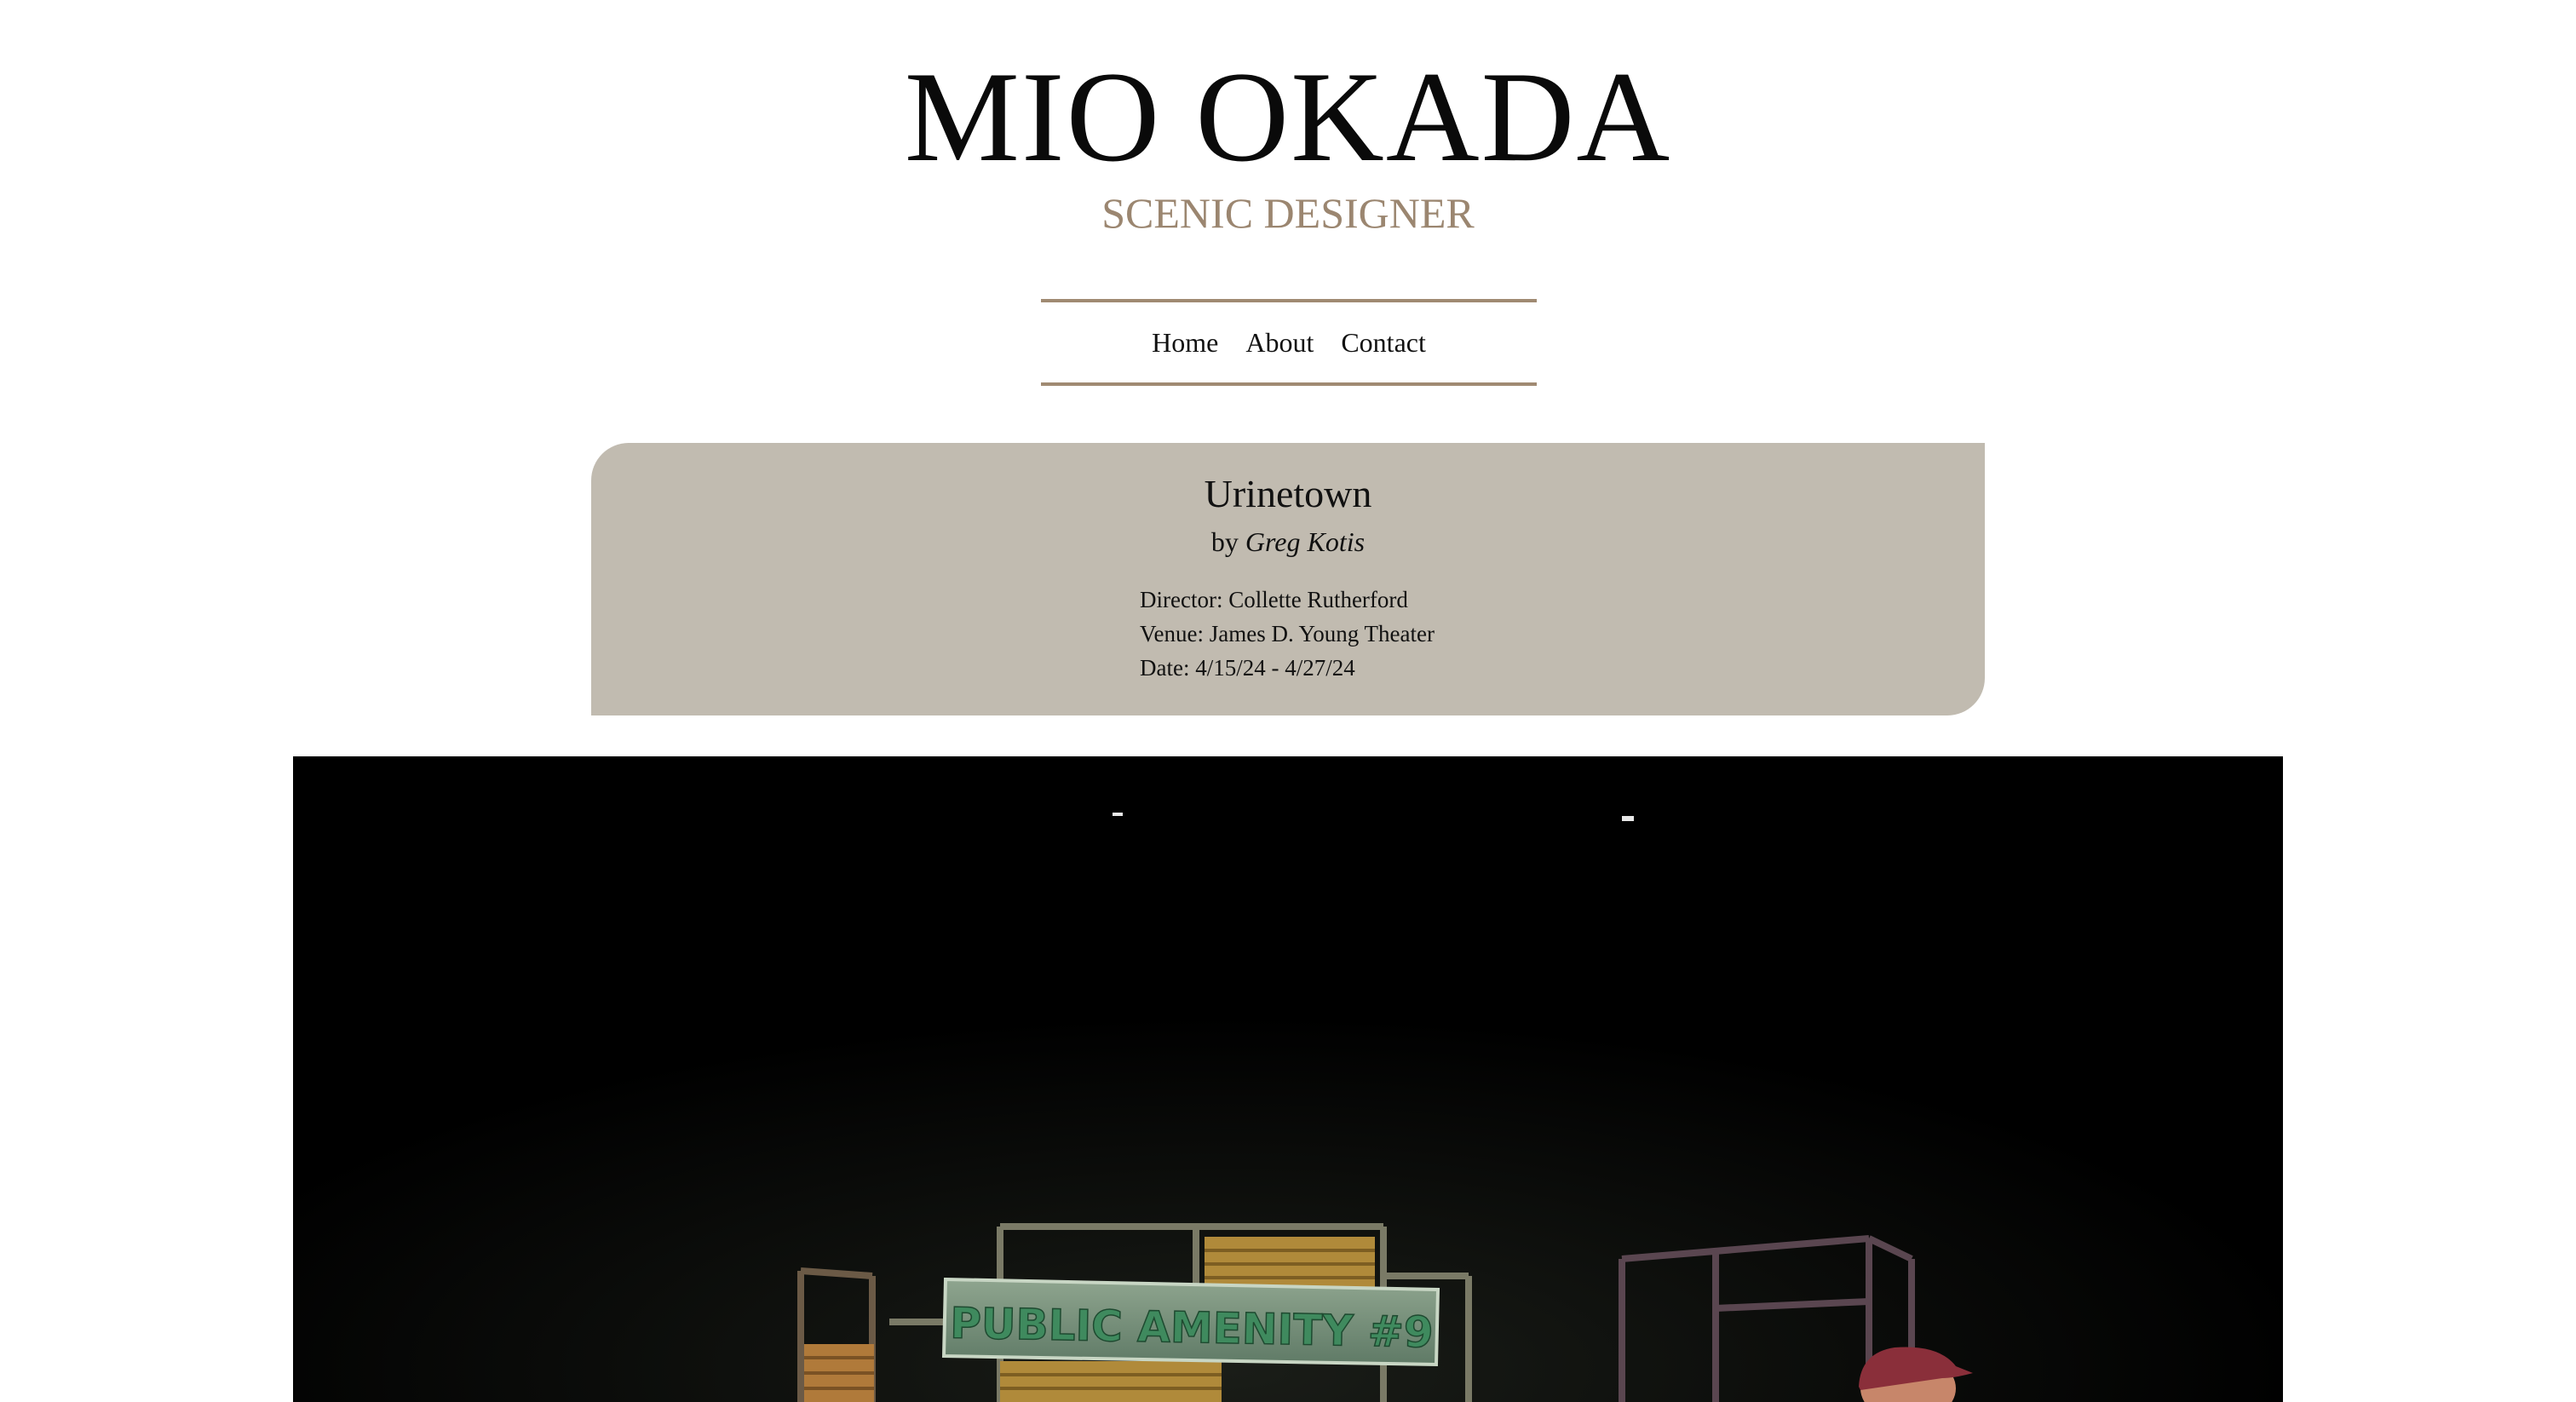 This screenshot has width=2576, height=1402. I want to click on nav-contact-link: Contact, so click(1383, 342).